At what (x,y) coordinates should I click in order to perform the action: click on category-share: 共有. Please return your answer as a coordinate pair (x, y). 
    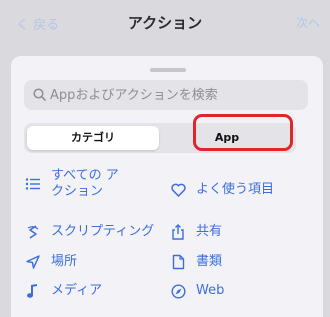
    Looking at the image, I should click on (195, 232).